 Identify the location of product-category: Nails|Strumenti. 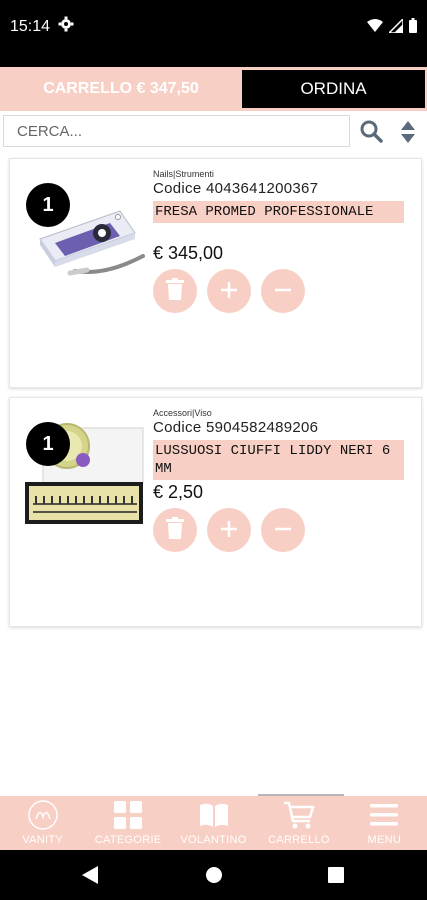
(183, 174).